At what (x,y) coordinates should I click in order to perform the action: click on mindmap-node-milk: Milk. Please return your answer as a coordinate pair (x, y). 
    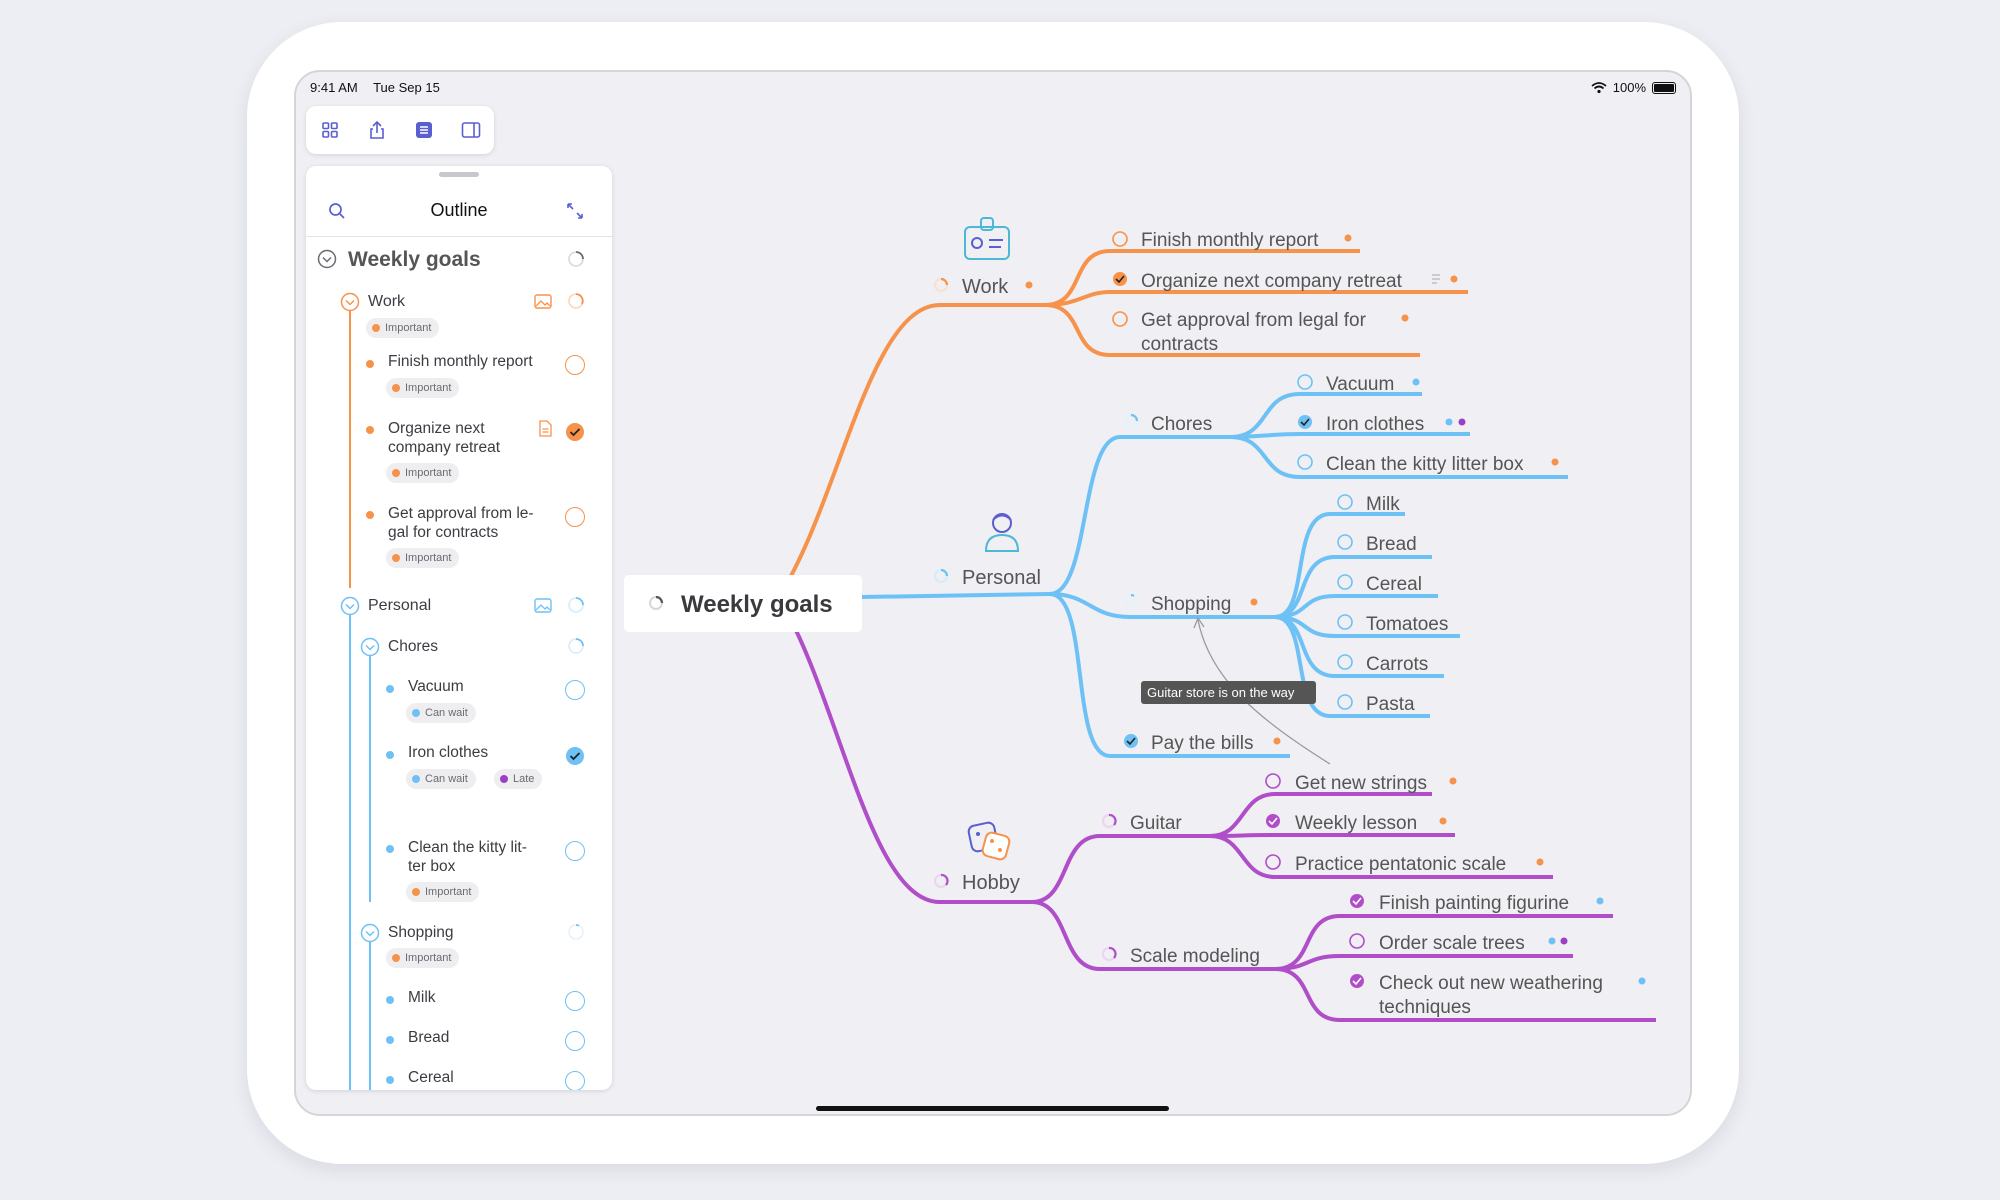
    Looking at the image, I should click on (1368, 504).